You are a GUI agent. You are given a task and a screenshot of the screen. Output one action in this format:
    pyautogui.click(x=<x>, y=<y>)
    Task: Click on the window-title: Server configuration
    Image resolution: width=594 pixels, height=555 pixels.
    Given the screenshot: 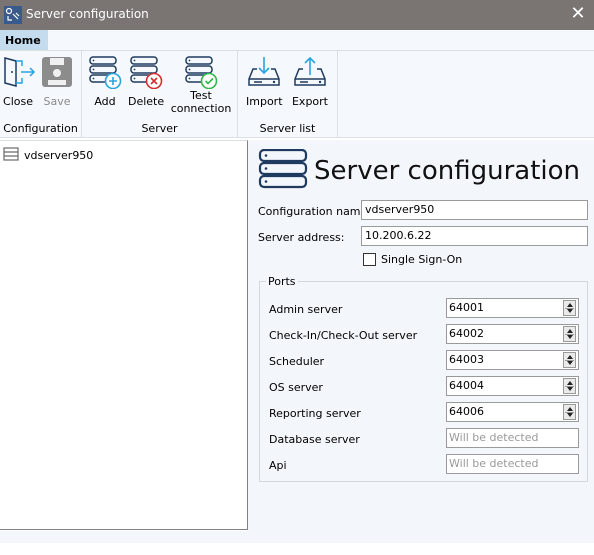 What is the action you would take?
    pyautogui.click(x=87, y=14)
    